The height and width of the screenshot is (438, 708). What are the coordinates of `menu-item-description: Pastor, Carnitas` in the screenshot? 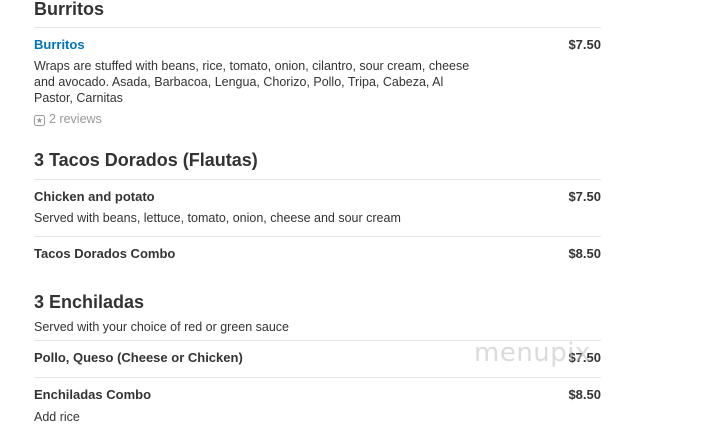 It's located at (78, 98).